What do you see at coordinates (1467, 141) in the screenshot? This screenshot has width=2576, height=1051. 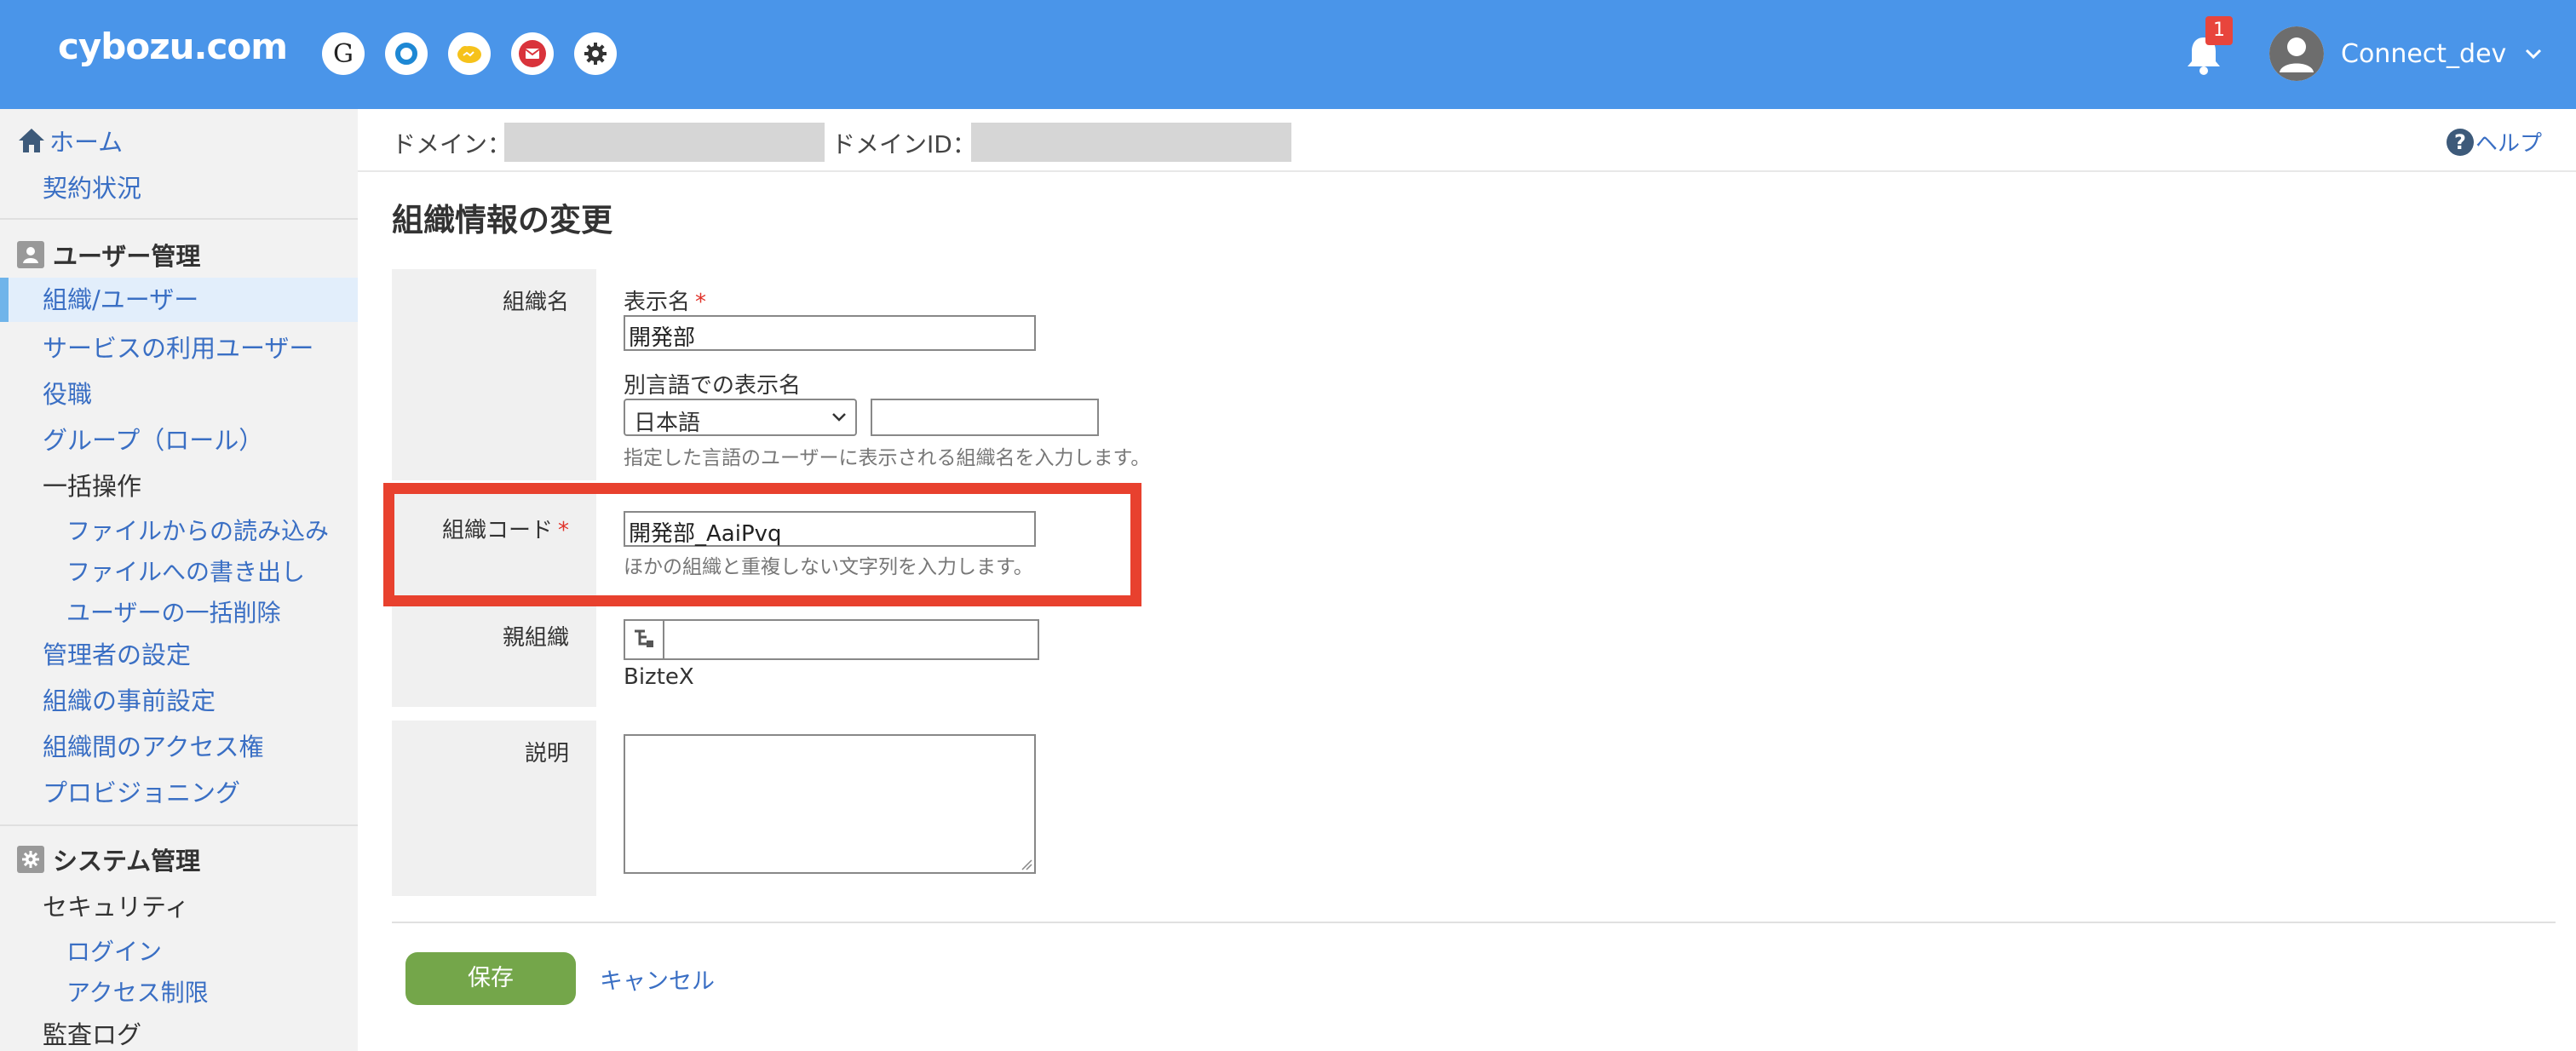 I see `domain-bar: ドメイン： ドメインID： ? ヘルプ` at bounding box center [1467, 141].